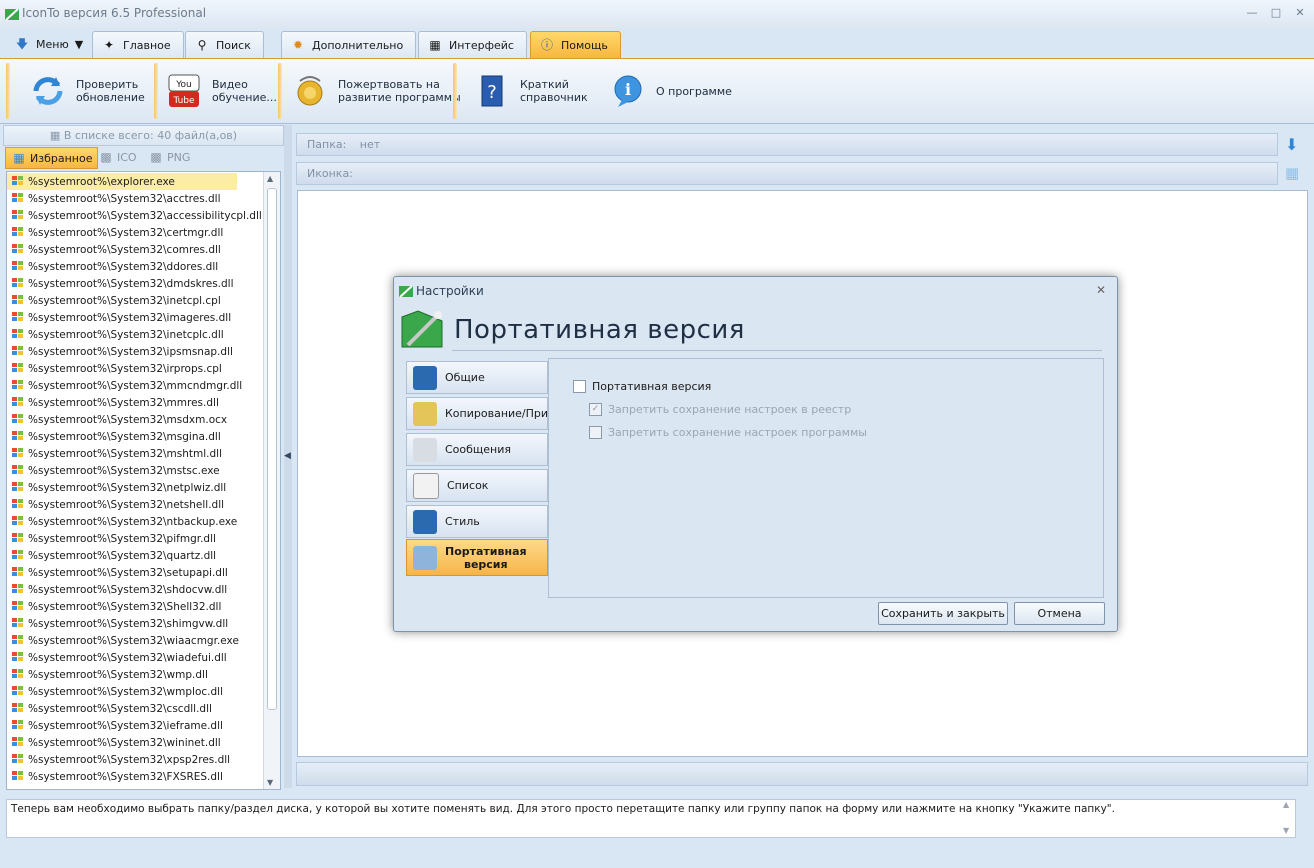 This screenshot has width=1314, height=868. What do you see at coordinates (114, 198) in the screenshot?
I see `list-item: %systemroot%\System32\acctres.dll` at bounding box center [114, 198].